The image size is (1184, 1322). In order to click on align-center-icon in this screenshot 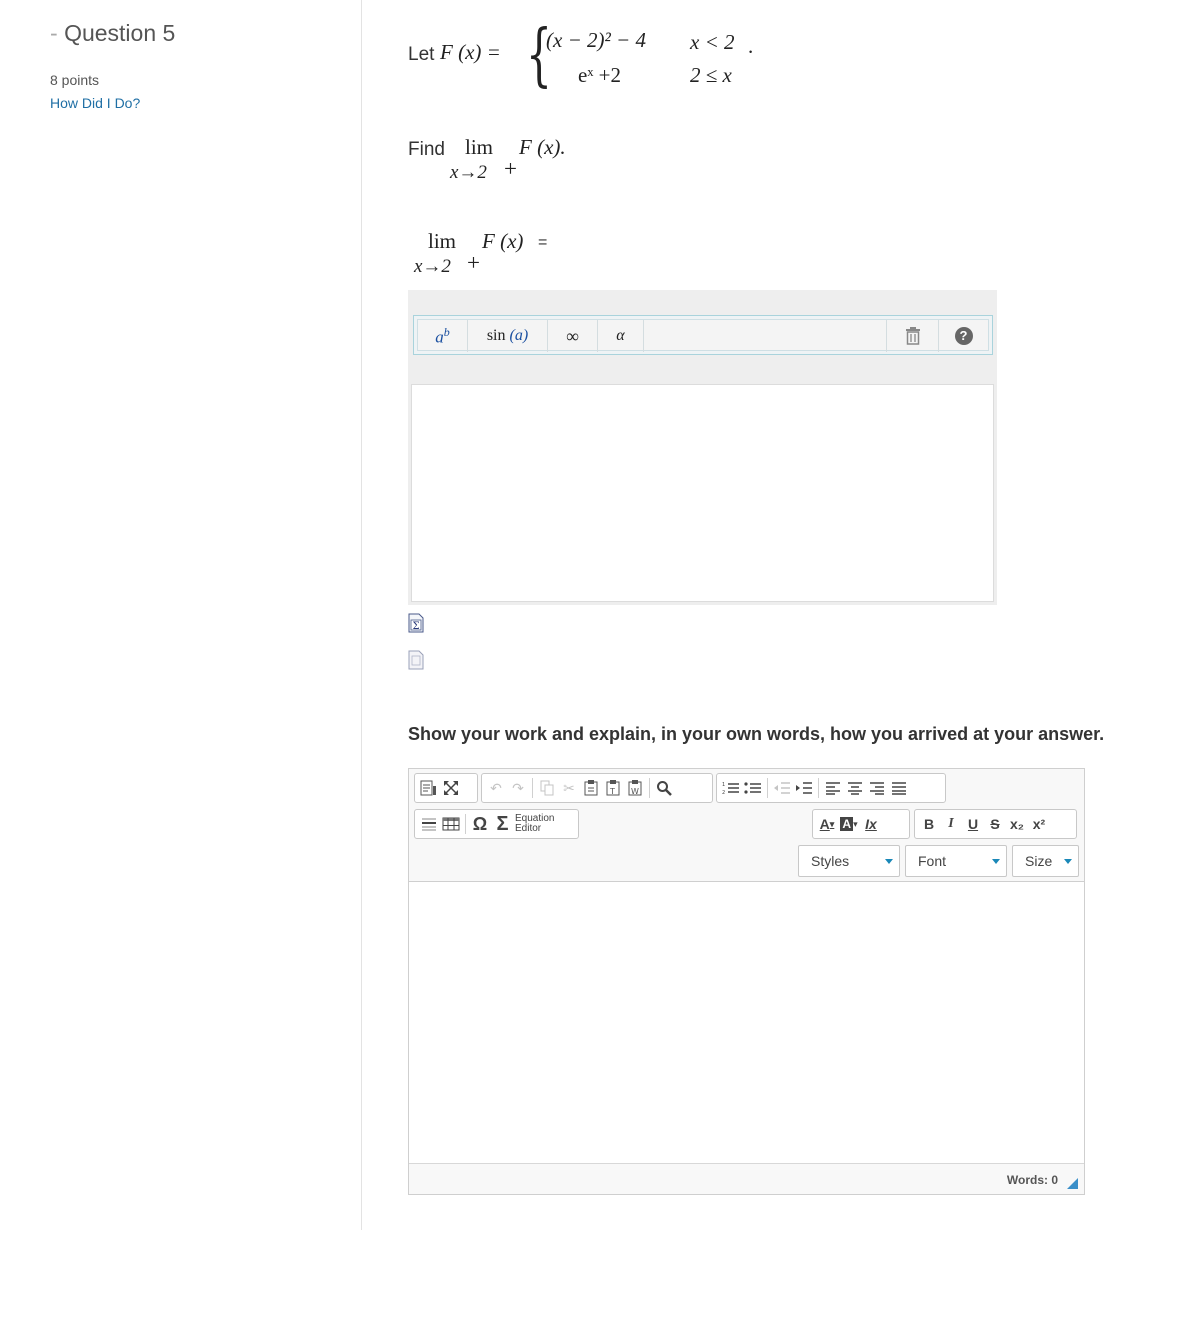, I will do `click(855, 788)`.